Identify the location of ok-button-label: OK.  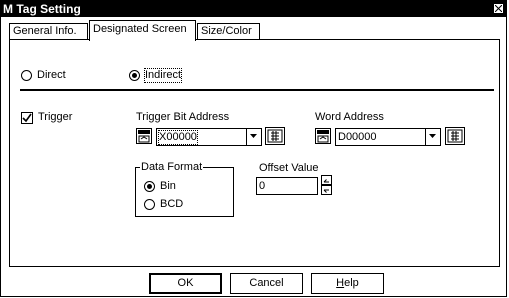
(185, 283).